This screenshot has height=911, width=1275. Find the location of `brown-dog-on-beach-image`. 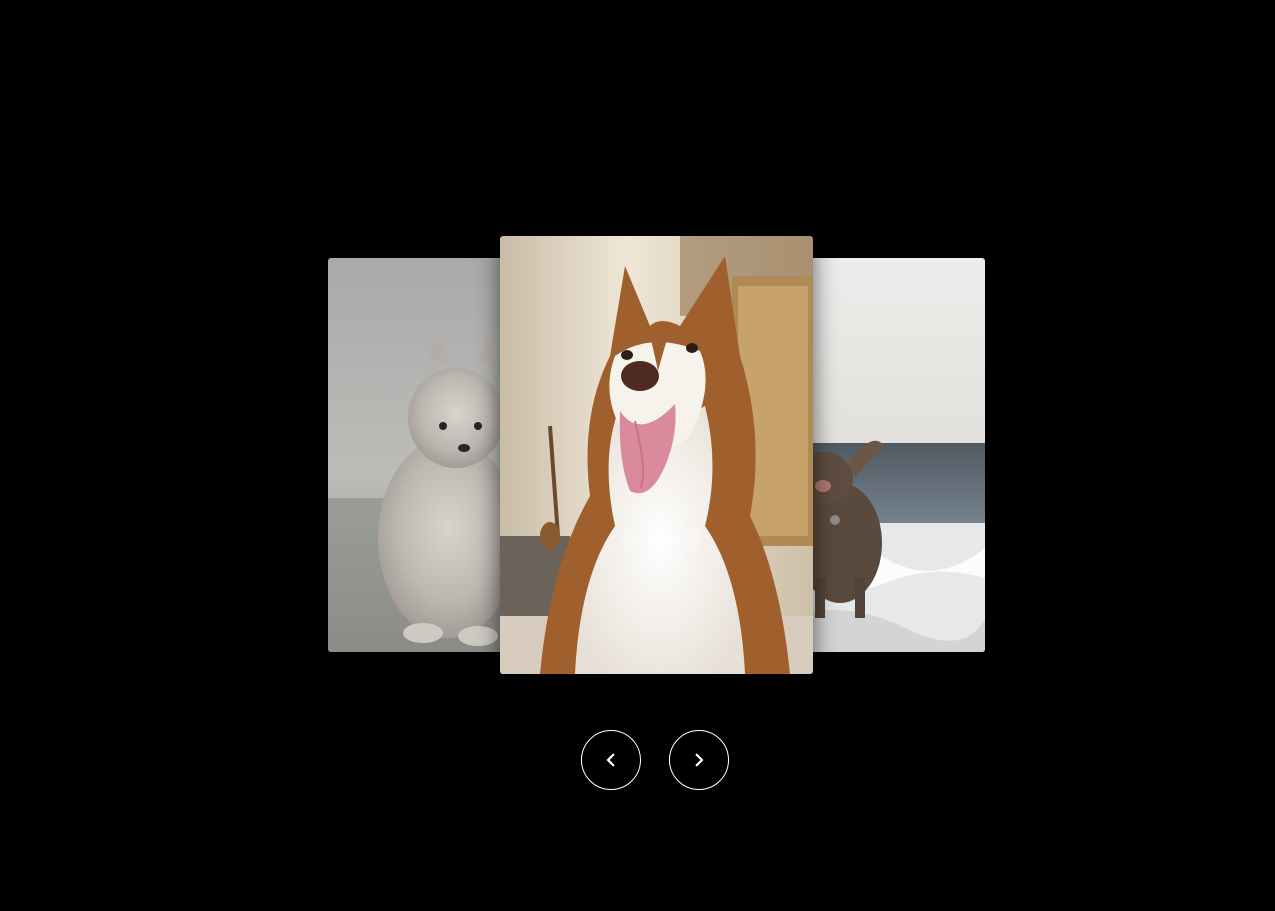

brown-dog-on-beach-image is located at coordinates (885, 455).